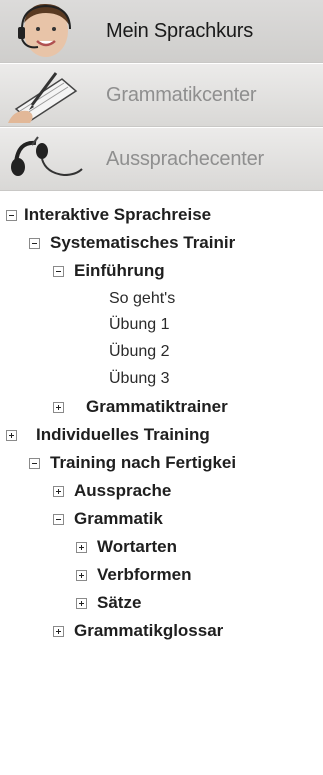  I want to click on nav-button-mein-sprachkurs: Mein Sprachkurs, so click(161, 31).